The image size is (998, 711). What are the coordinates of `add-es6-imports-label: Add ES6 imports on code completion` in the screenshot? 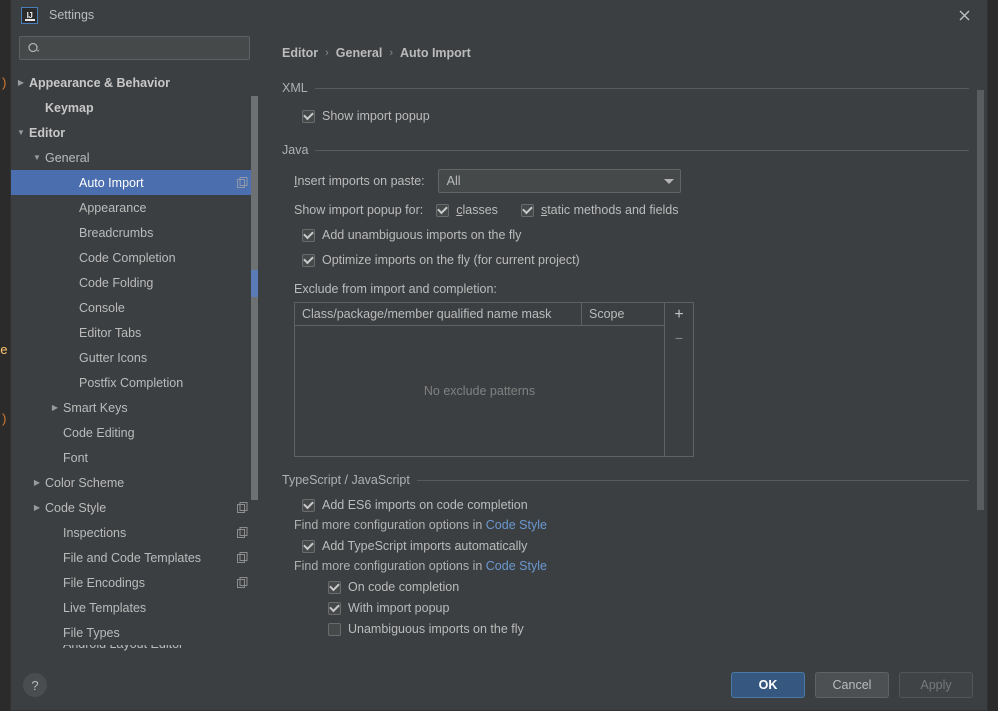 It's located at (425, 505).